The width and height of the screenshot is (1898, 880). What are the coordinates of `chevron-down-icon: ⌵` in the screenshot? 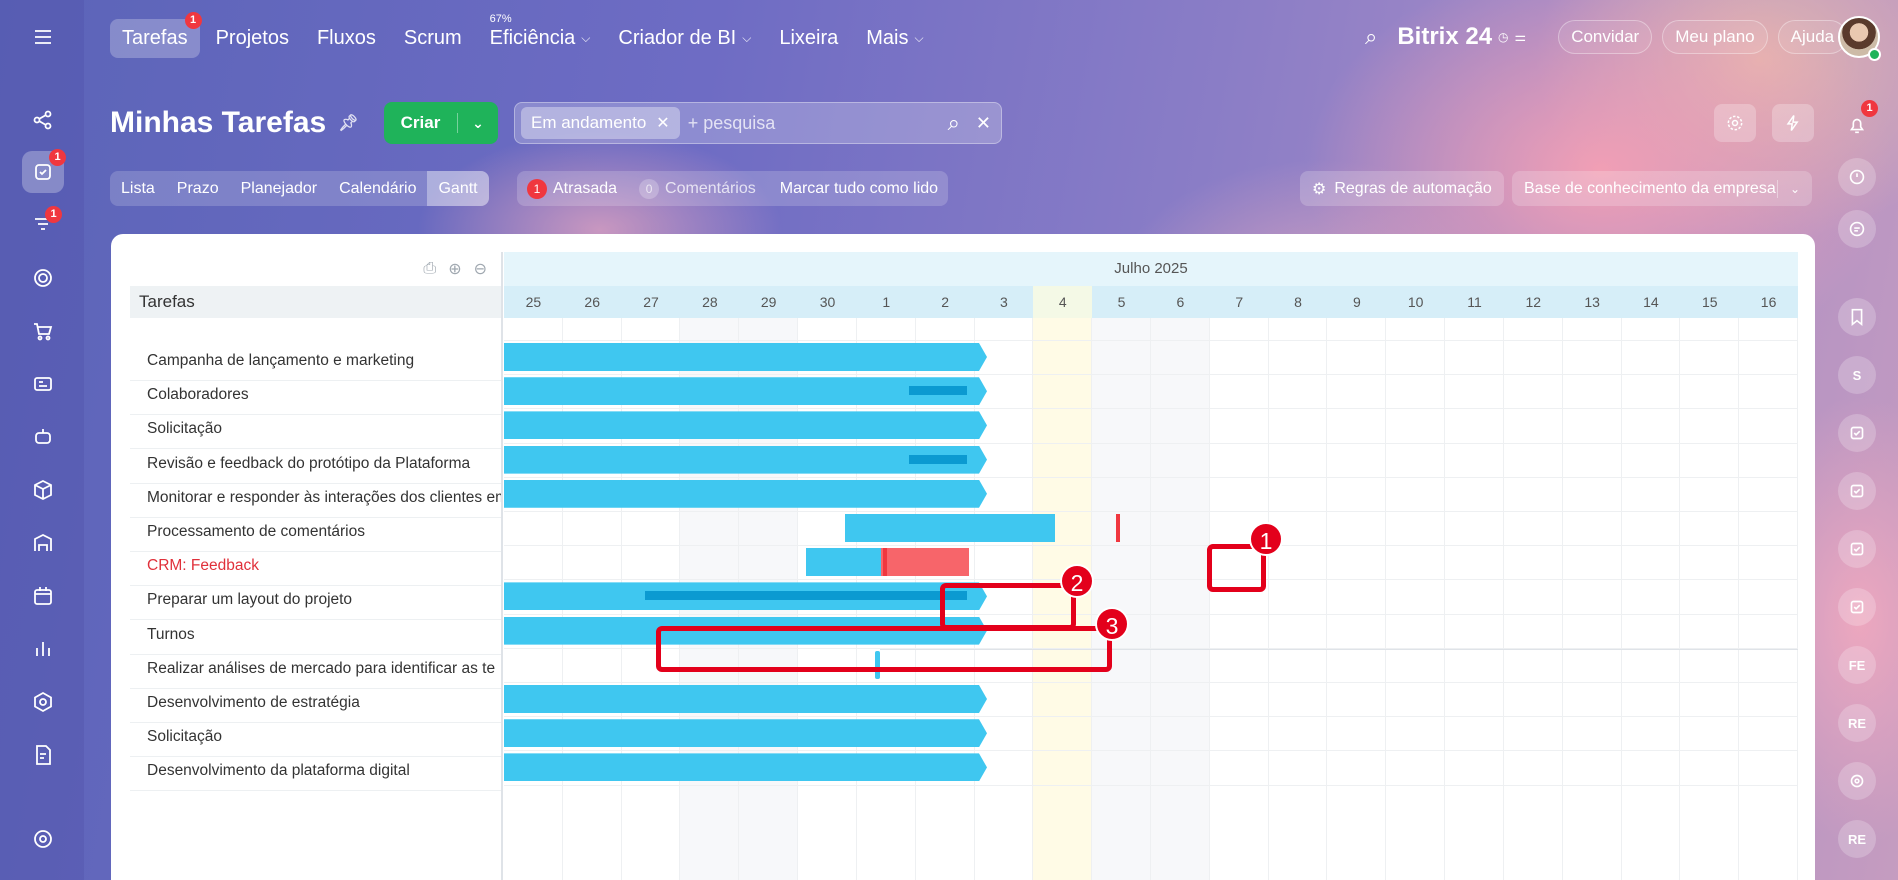 It's located at (919, 37).